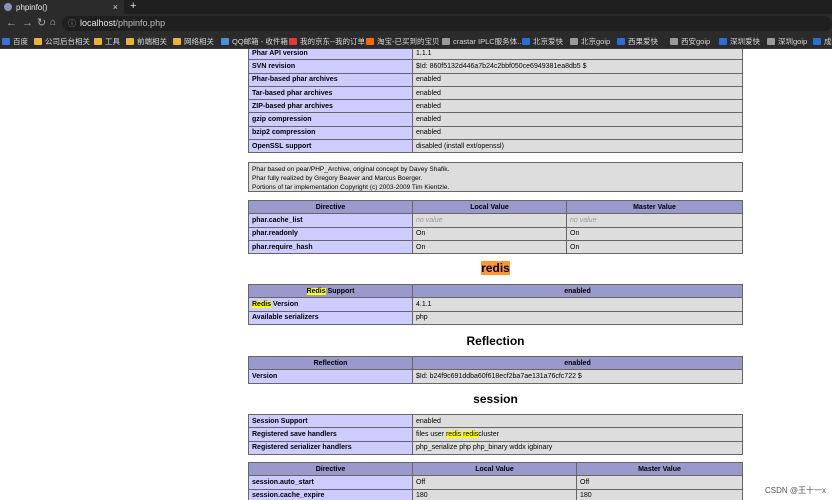  I want to click on new-tab-icon: +, so click(133, 6).